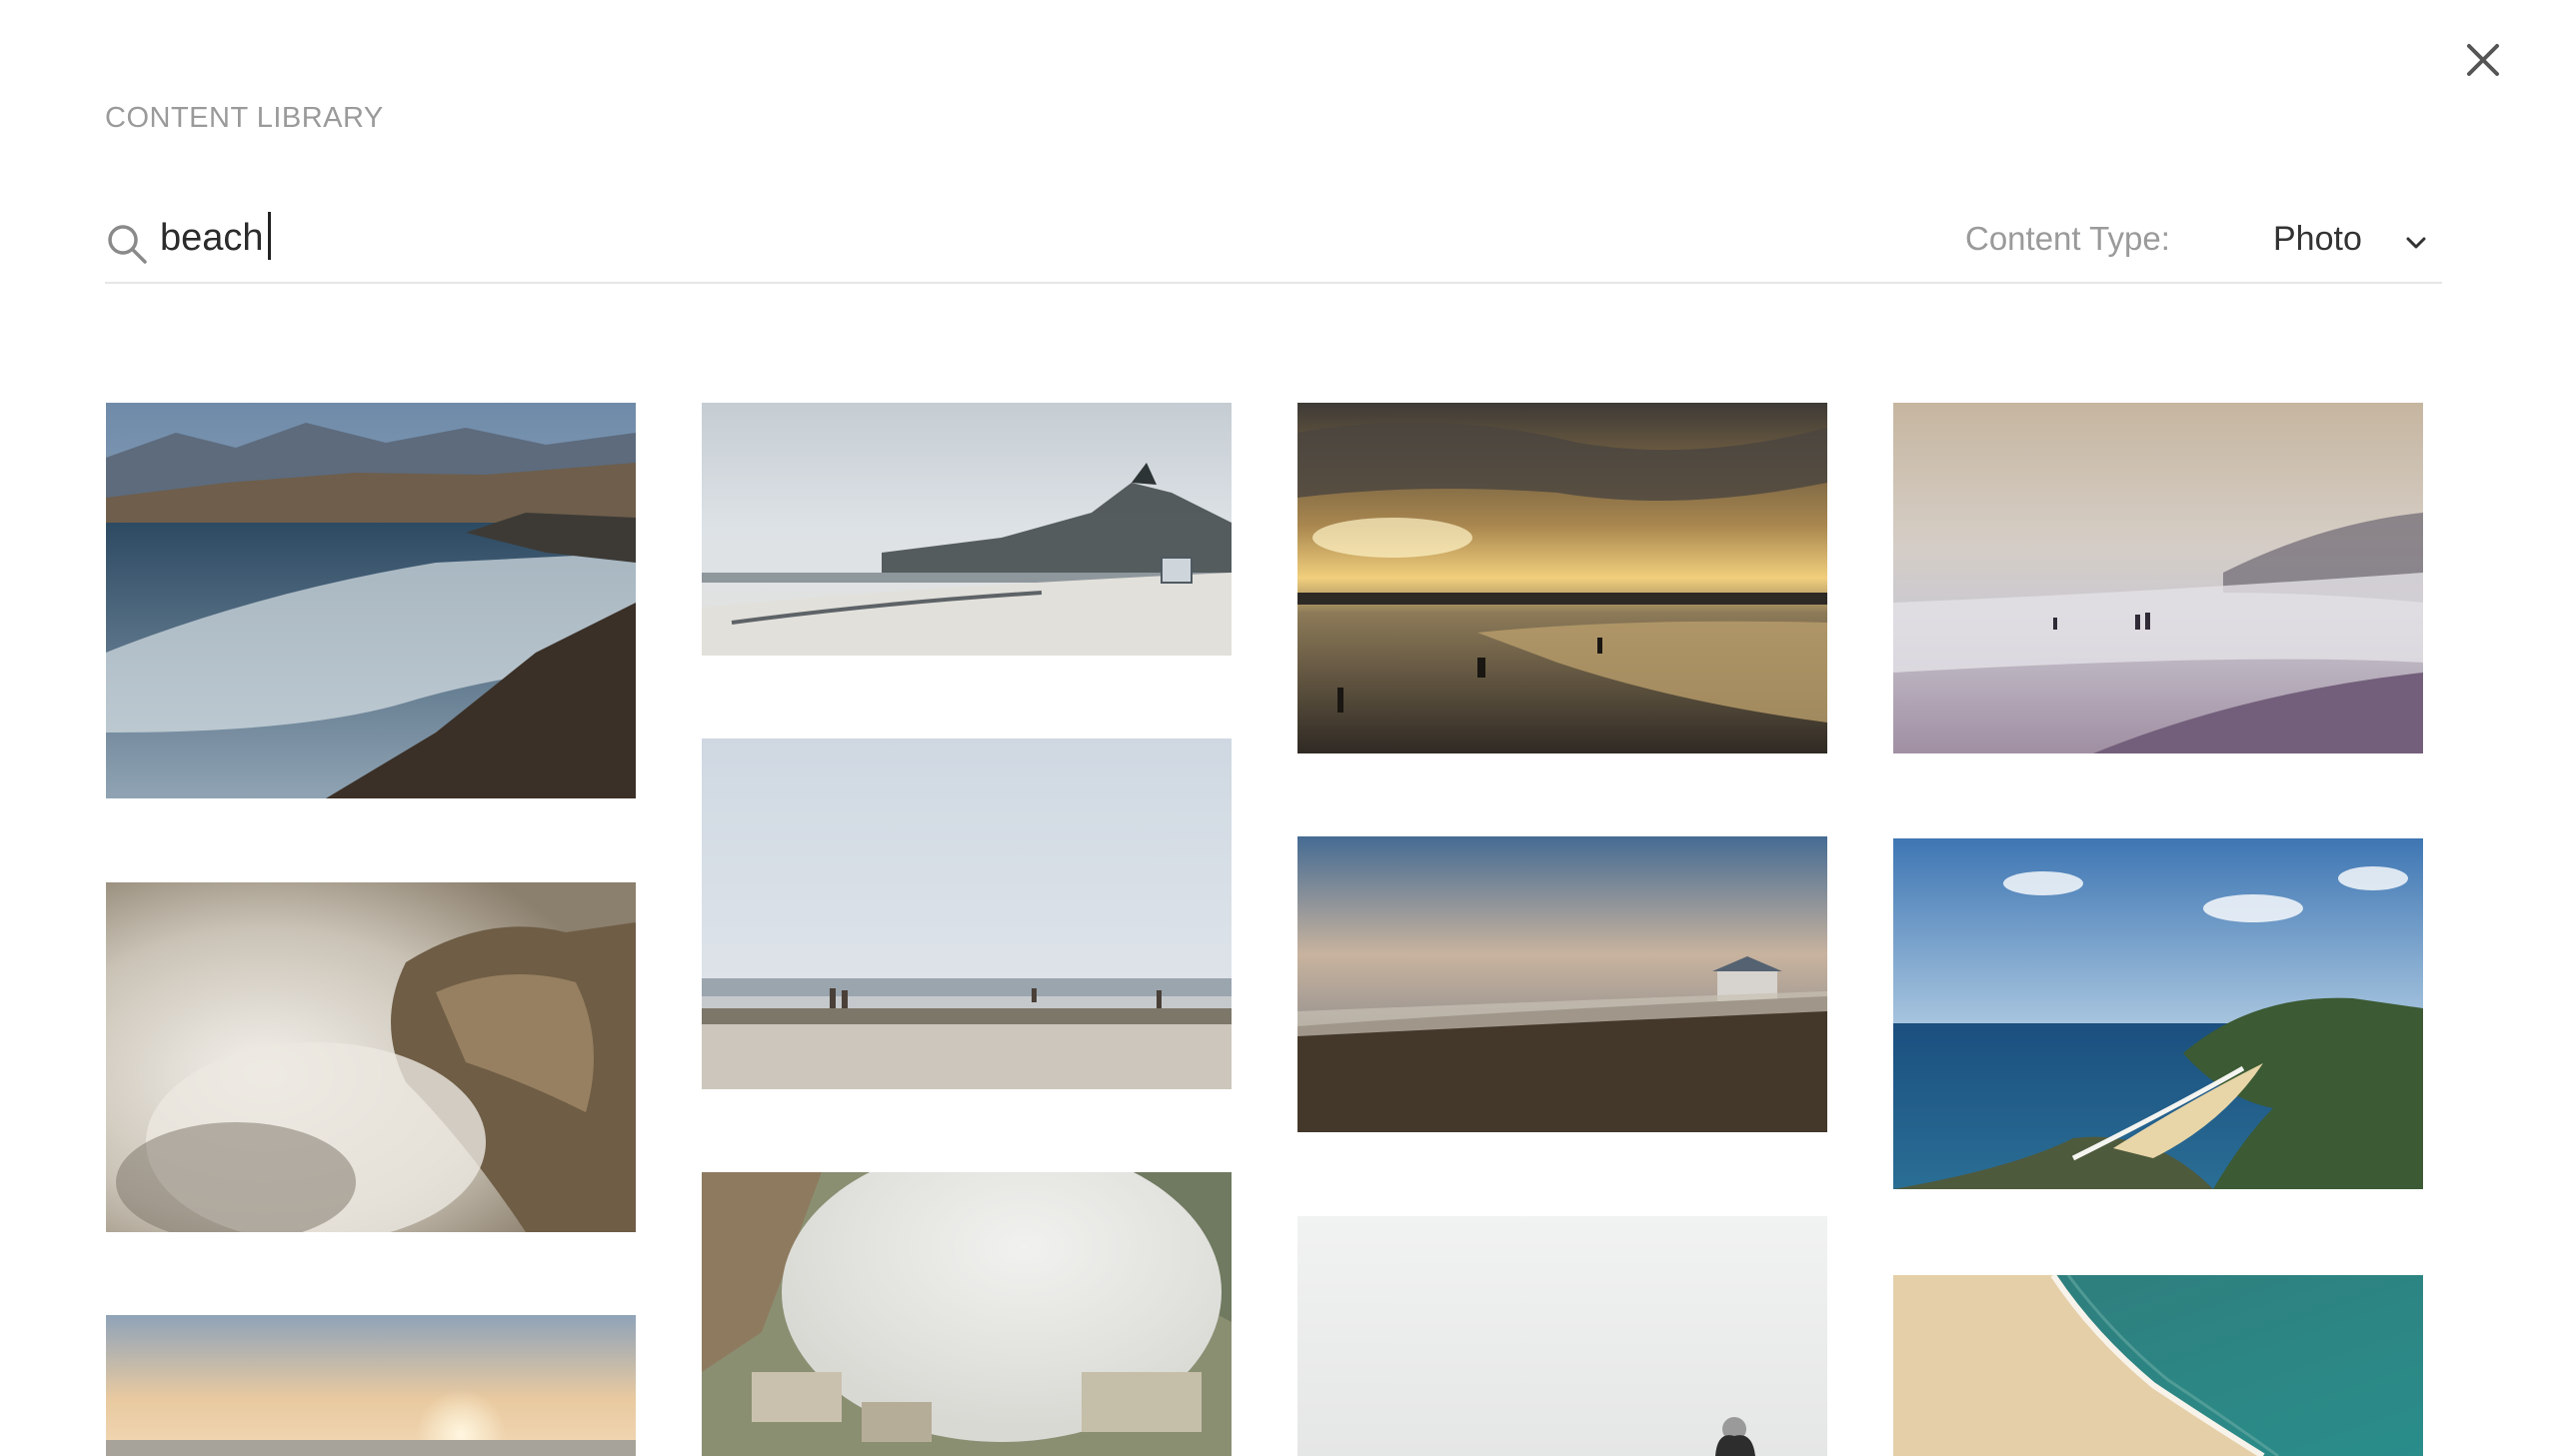 This screenshot has height=1456, width=2559. What do you see at coordinates (371, 1385) in the screenshot?
I see `photo-thumbnail-sunrise-sea` at bounding box center [371, 1385].